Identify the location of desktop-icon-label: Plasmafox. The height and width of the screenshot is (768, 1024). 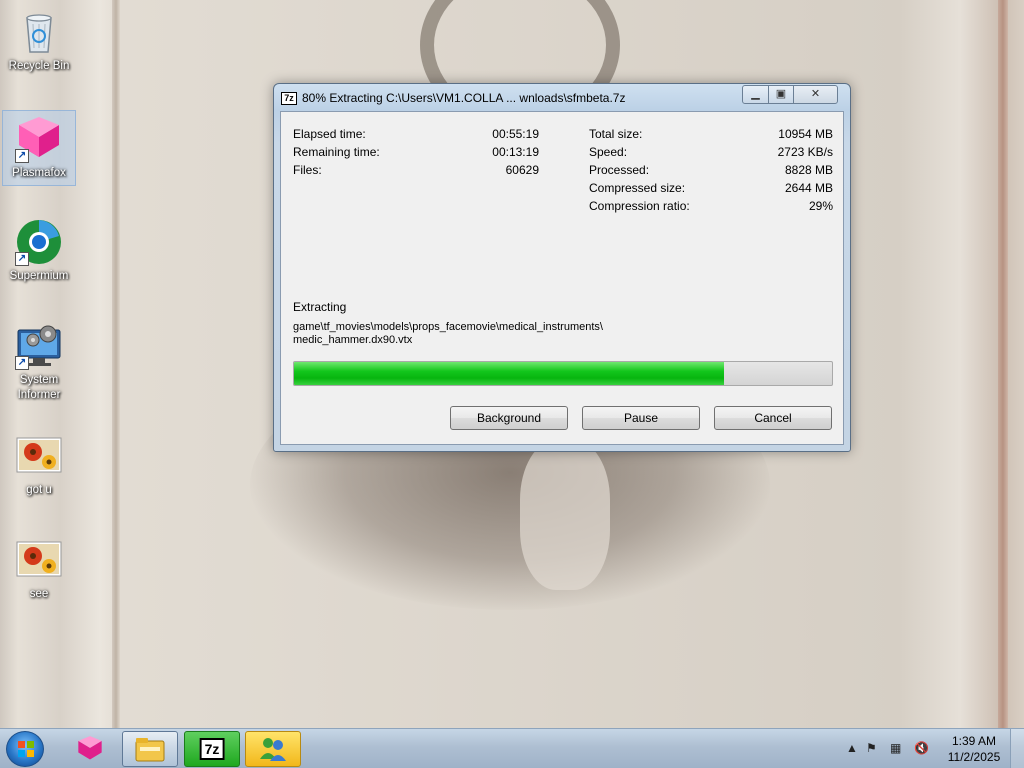
(39, 173).